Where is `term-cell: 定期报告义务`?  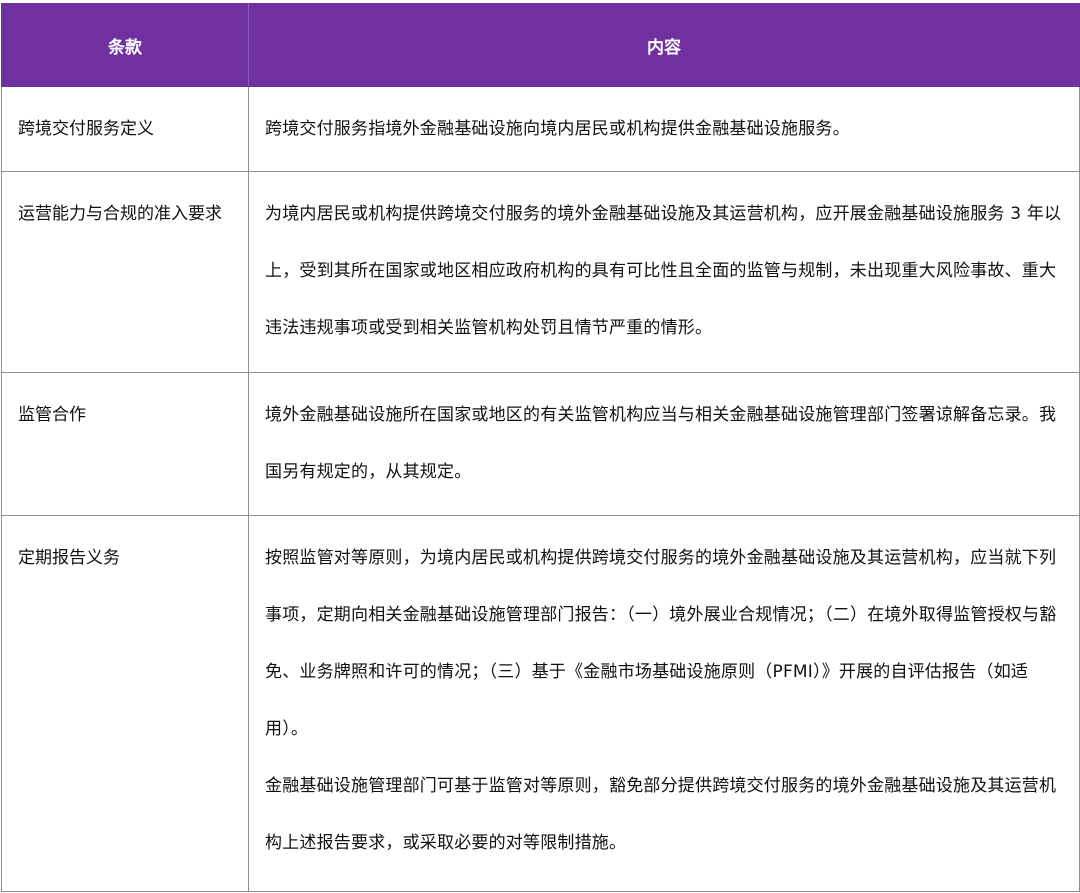
term-cell: 定期报告义务 is located at coordinates (125, 703).